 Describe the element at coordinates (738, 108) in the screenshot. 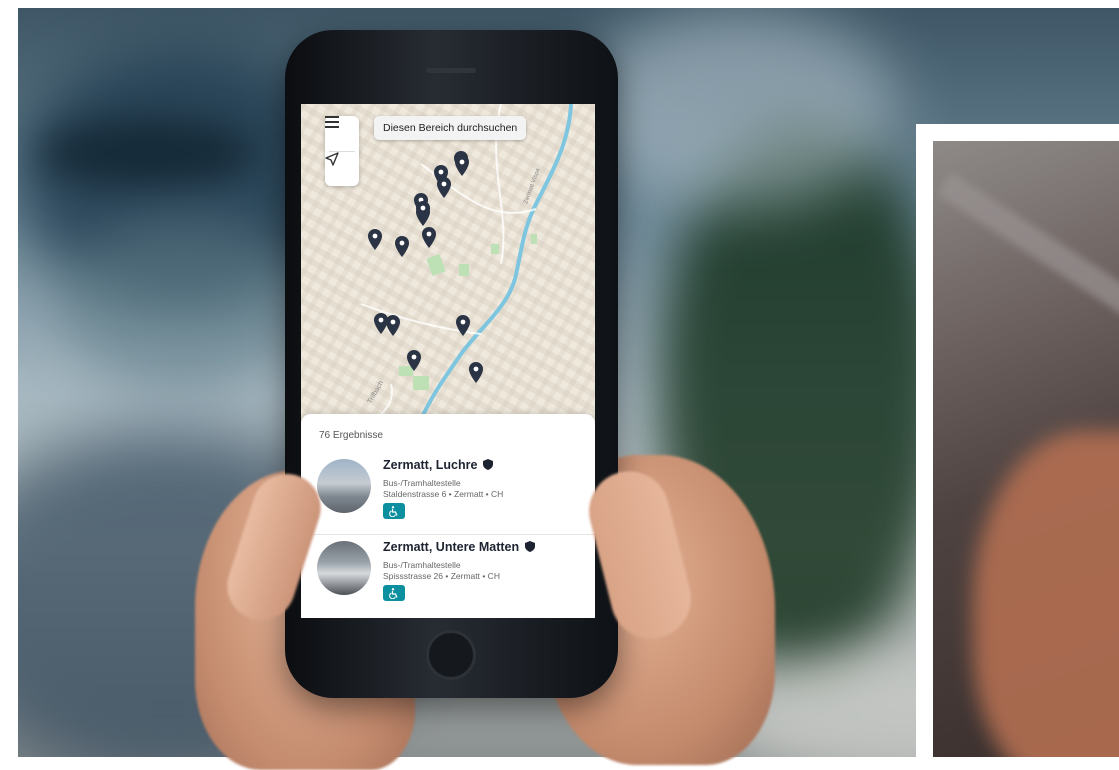

I see `blurred-sky` at that location.